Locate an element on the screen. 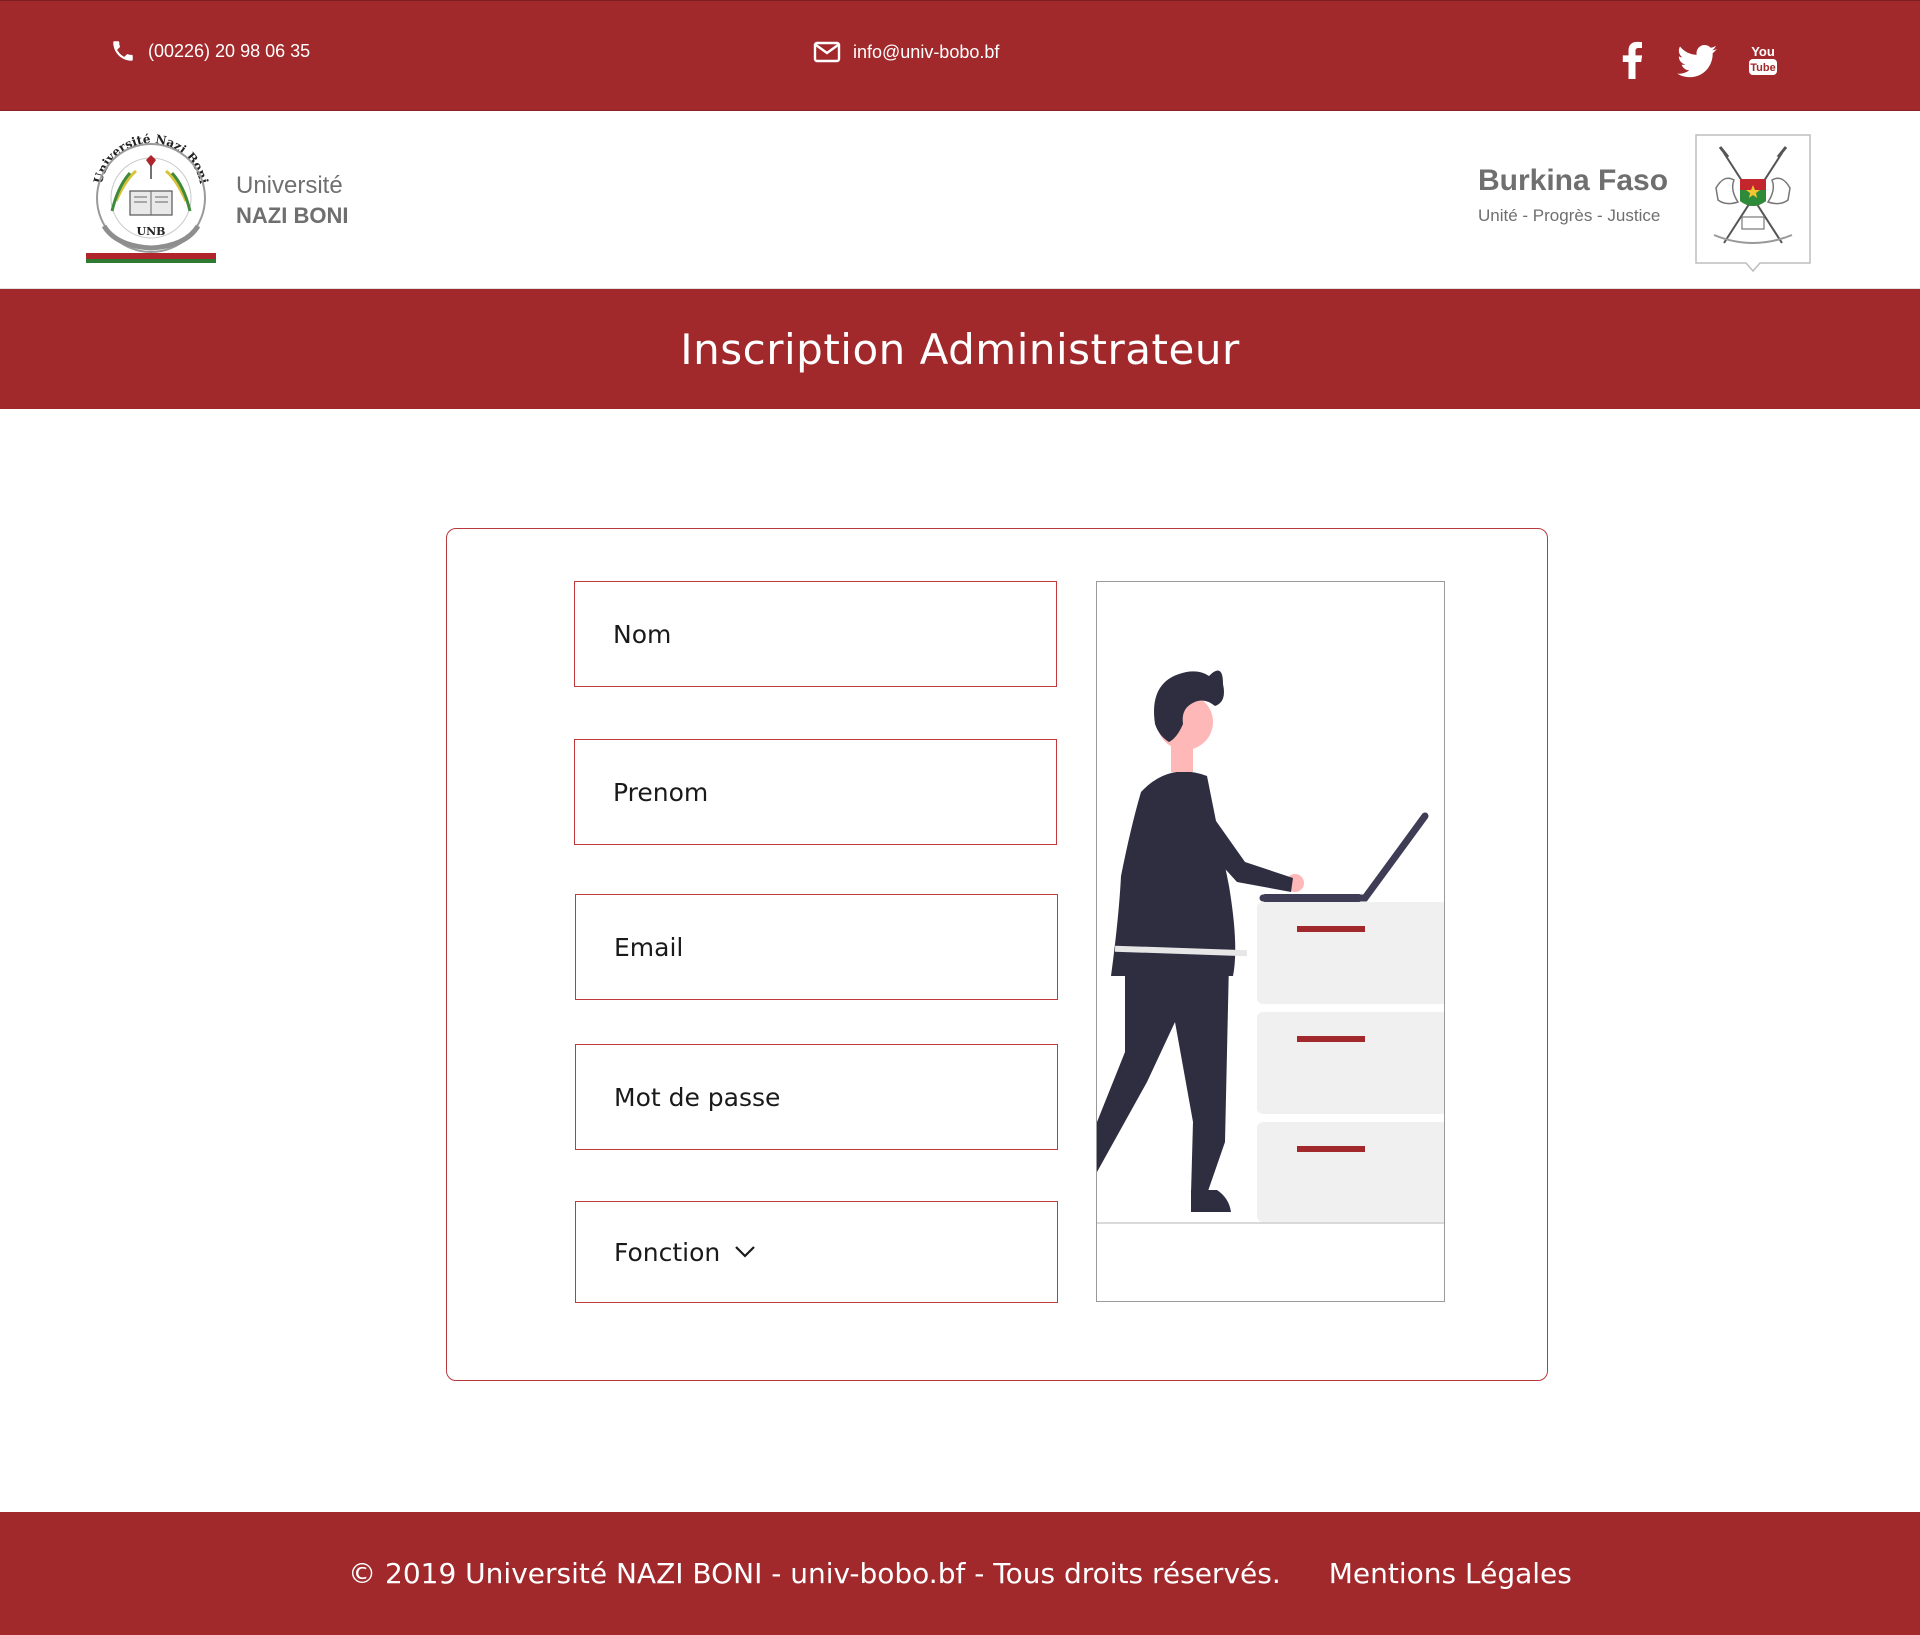 This screenshot has height=1635, width=1920. email-input: Email is located at coordinates (816, 947).